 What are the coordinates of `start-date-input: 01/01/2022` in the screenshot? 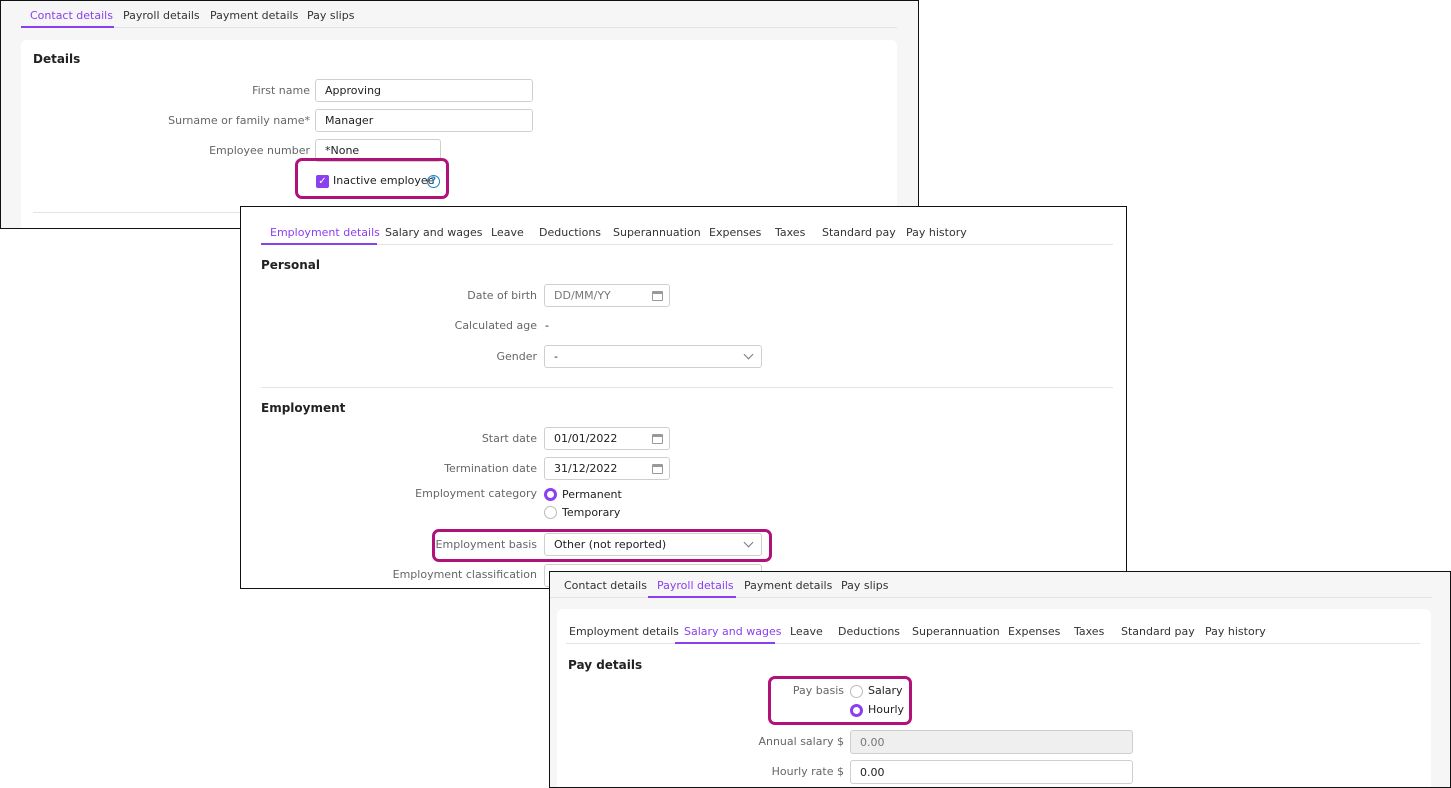 It's located at (607, 438).